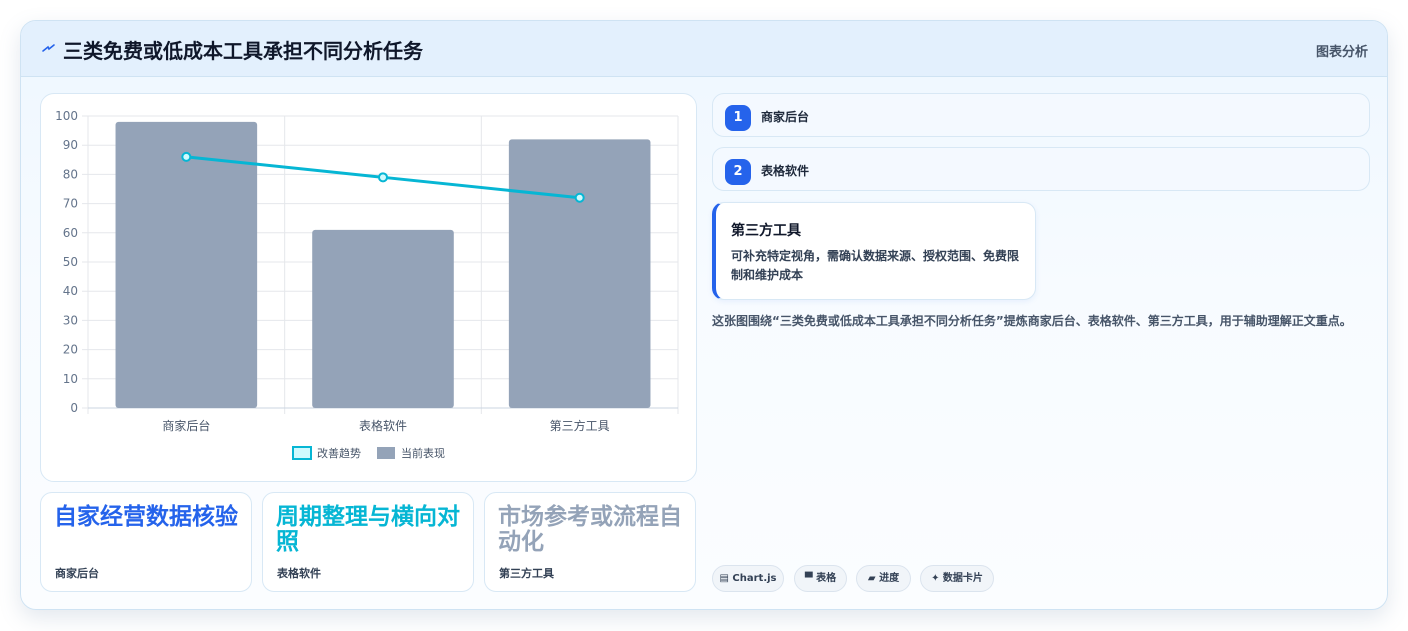 This screenshot has width=1408, height=631. I want to click on y-tick-label: 90, so click(70, 145).